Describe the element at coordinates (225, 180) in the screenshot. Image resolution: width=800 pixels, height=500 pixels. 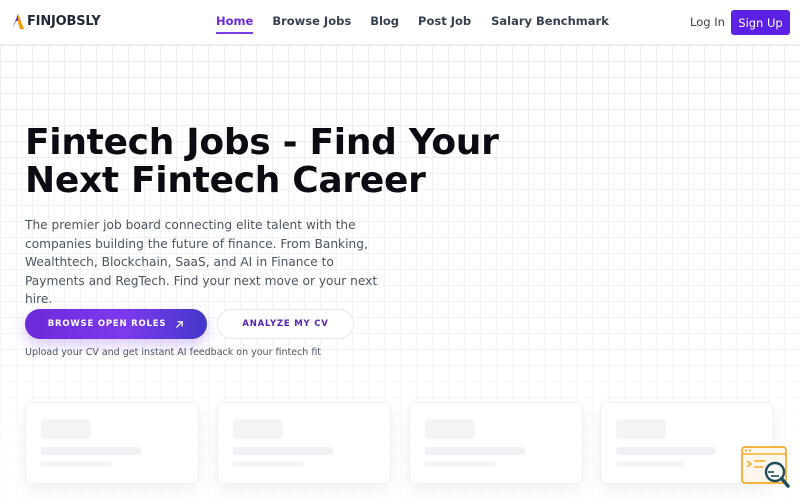
I see `hero-title-line2: Next Fintech Career` at that location.